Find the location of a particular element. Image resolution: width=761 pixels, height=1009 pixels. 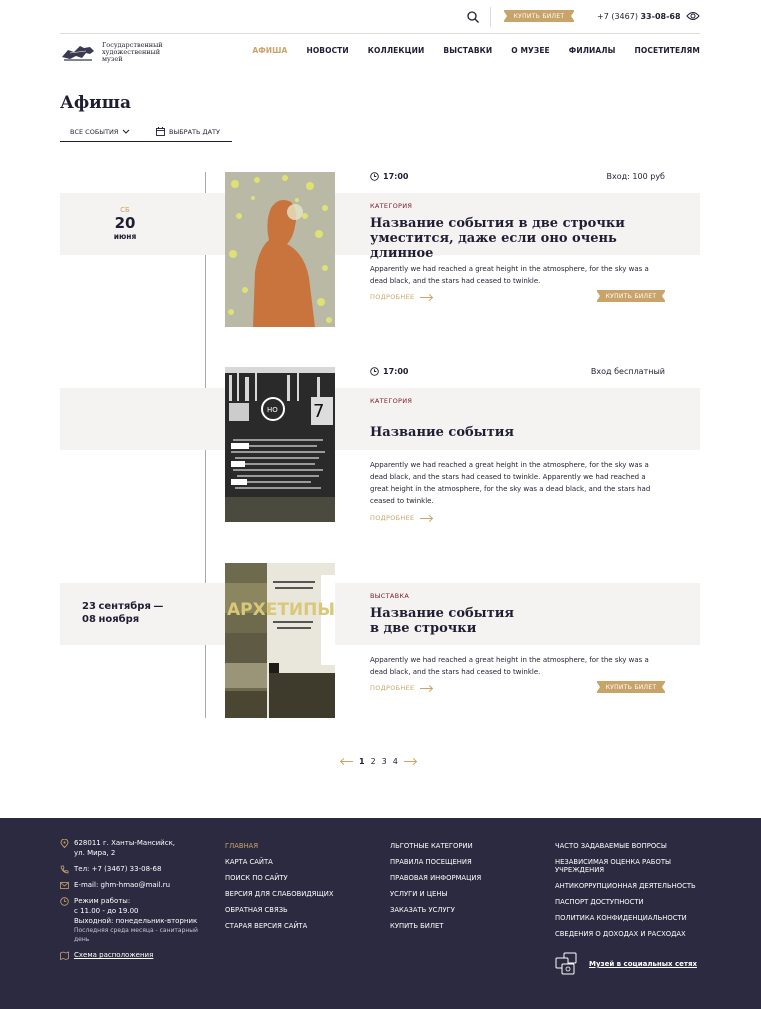

filters-bar: Все события Выбрать дату is located at coordinates (146, 133).